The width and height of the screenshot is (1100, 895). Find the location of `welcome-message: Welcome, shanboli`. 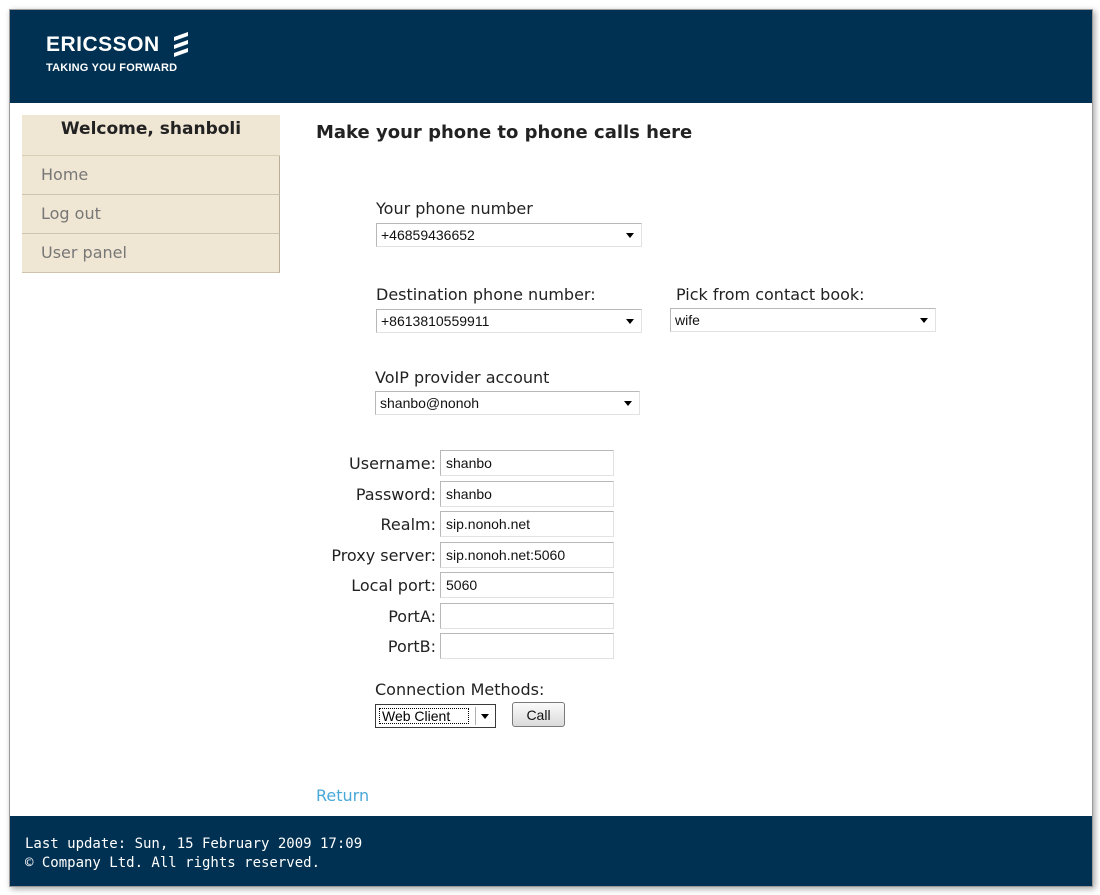

welcome-message: Welcome, shanboli is located at coordinates (151, 135).